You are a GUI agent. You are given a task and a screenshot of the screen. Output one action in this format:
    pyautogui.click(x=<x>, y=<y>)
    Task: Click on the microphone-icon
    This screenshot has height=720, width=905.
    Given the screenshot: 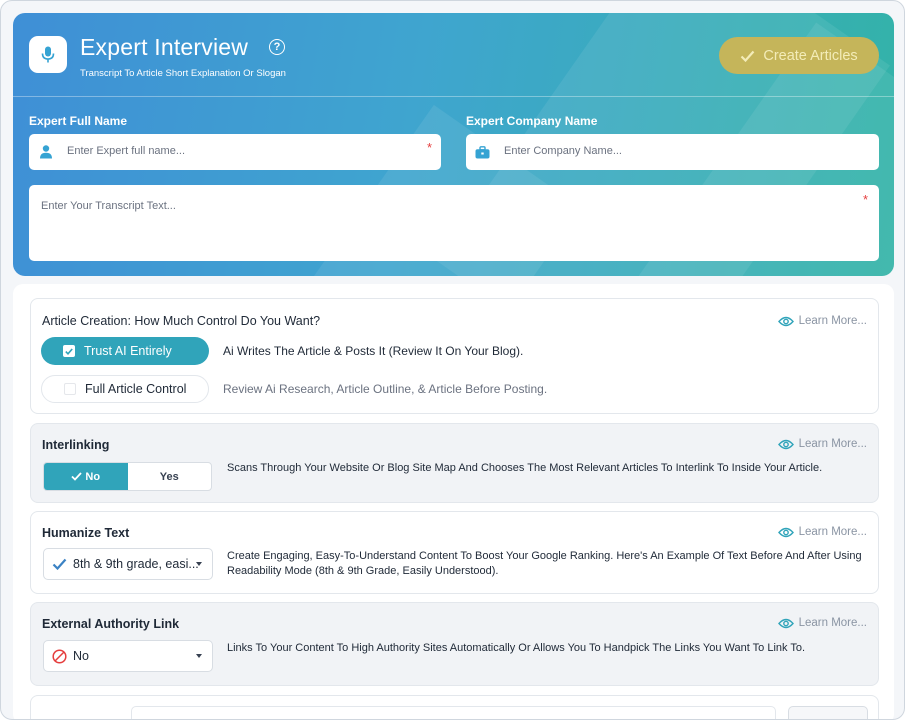 What is the action you would take?
    pyautogui.click(x=48, y=54)
    